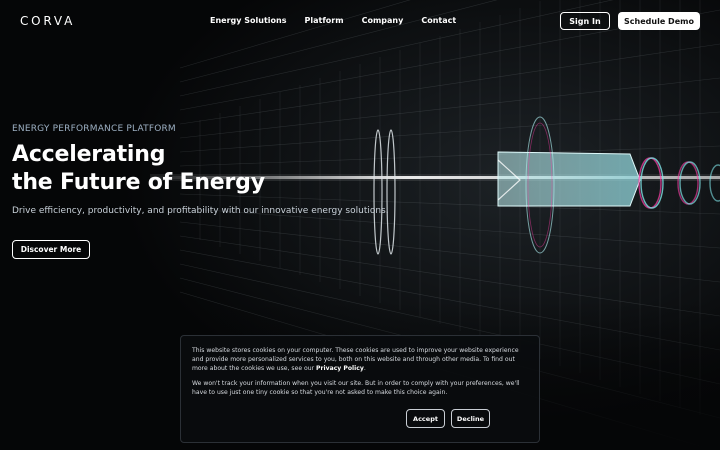 The height and width of the screenshot is (450, 720). What do you see at coordinates (364, 368) in the screenshot?
I see `cookie-text-primary-end: .` at bounding box center [364, 368].